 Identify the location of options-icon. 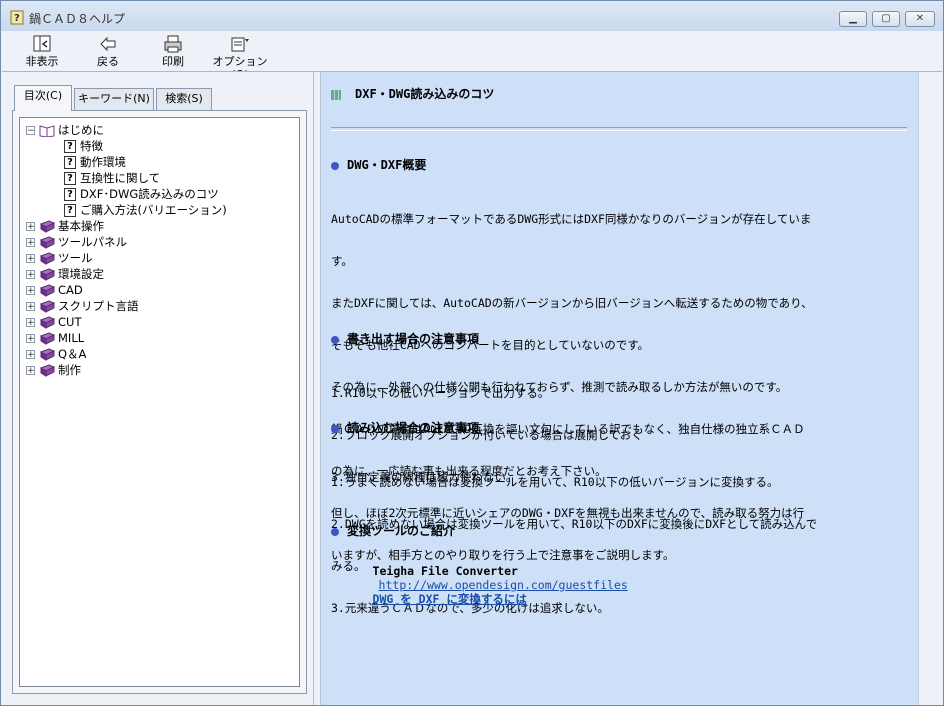
(240, 44).